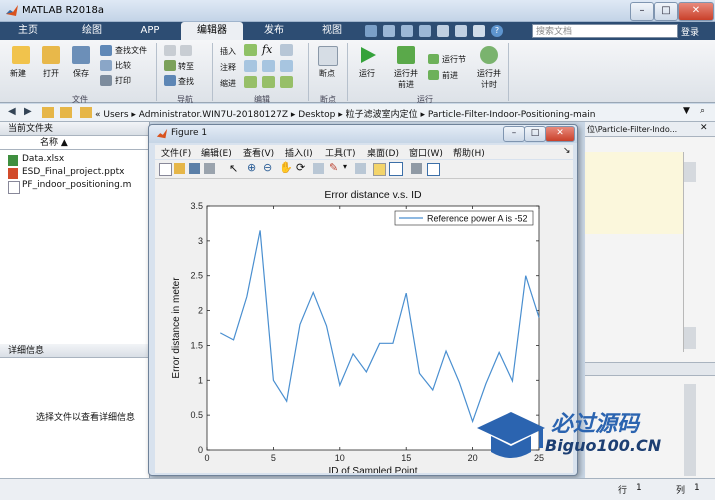 The width and height of the screenshot is (715, 500). What do you see at coordinates (686, 111) in the screenshot?
I see `path-dropdown-icon: ▼` at bounding box center [686, 111].